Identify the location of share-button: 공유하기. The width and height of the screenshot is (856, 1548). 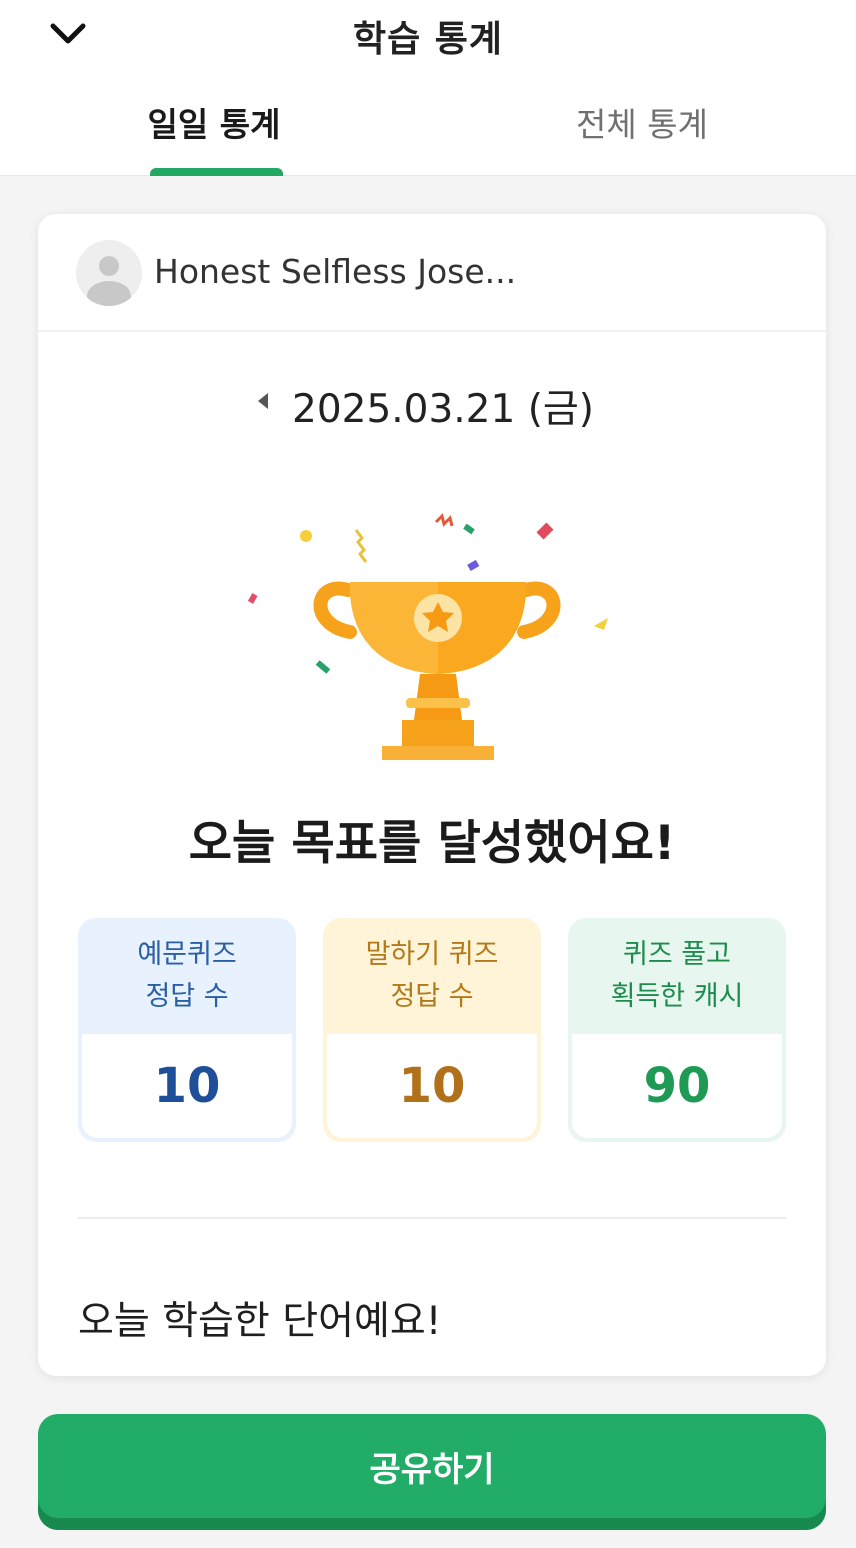
(432, 1472).